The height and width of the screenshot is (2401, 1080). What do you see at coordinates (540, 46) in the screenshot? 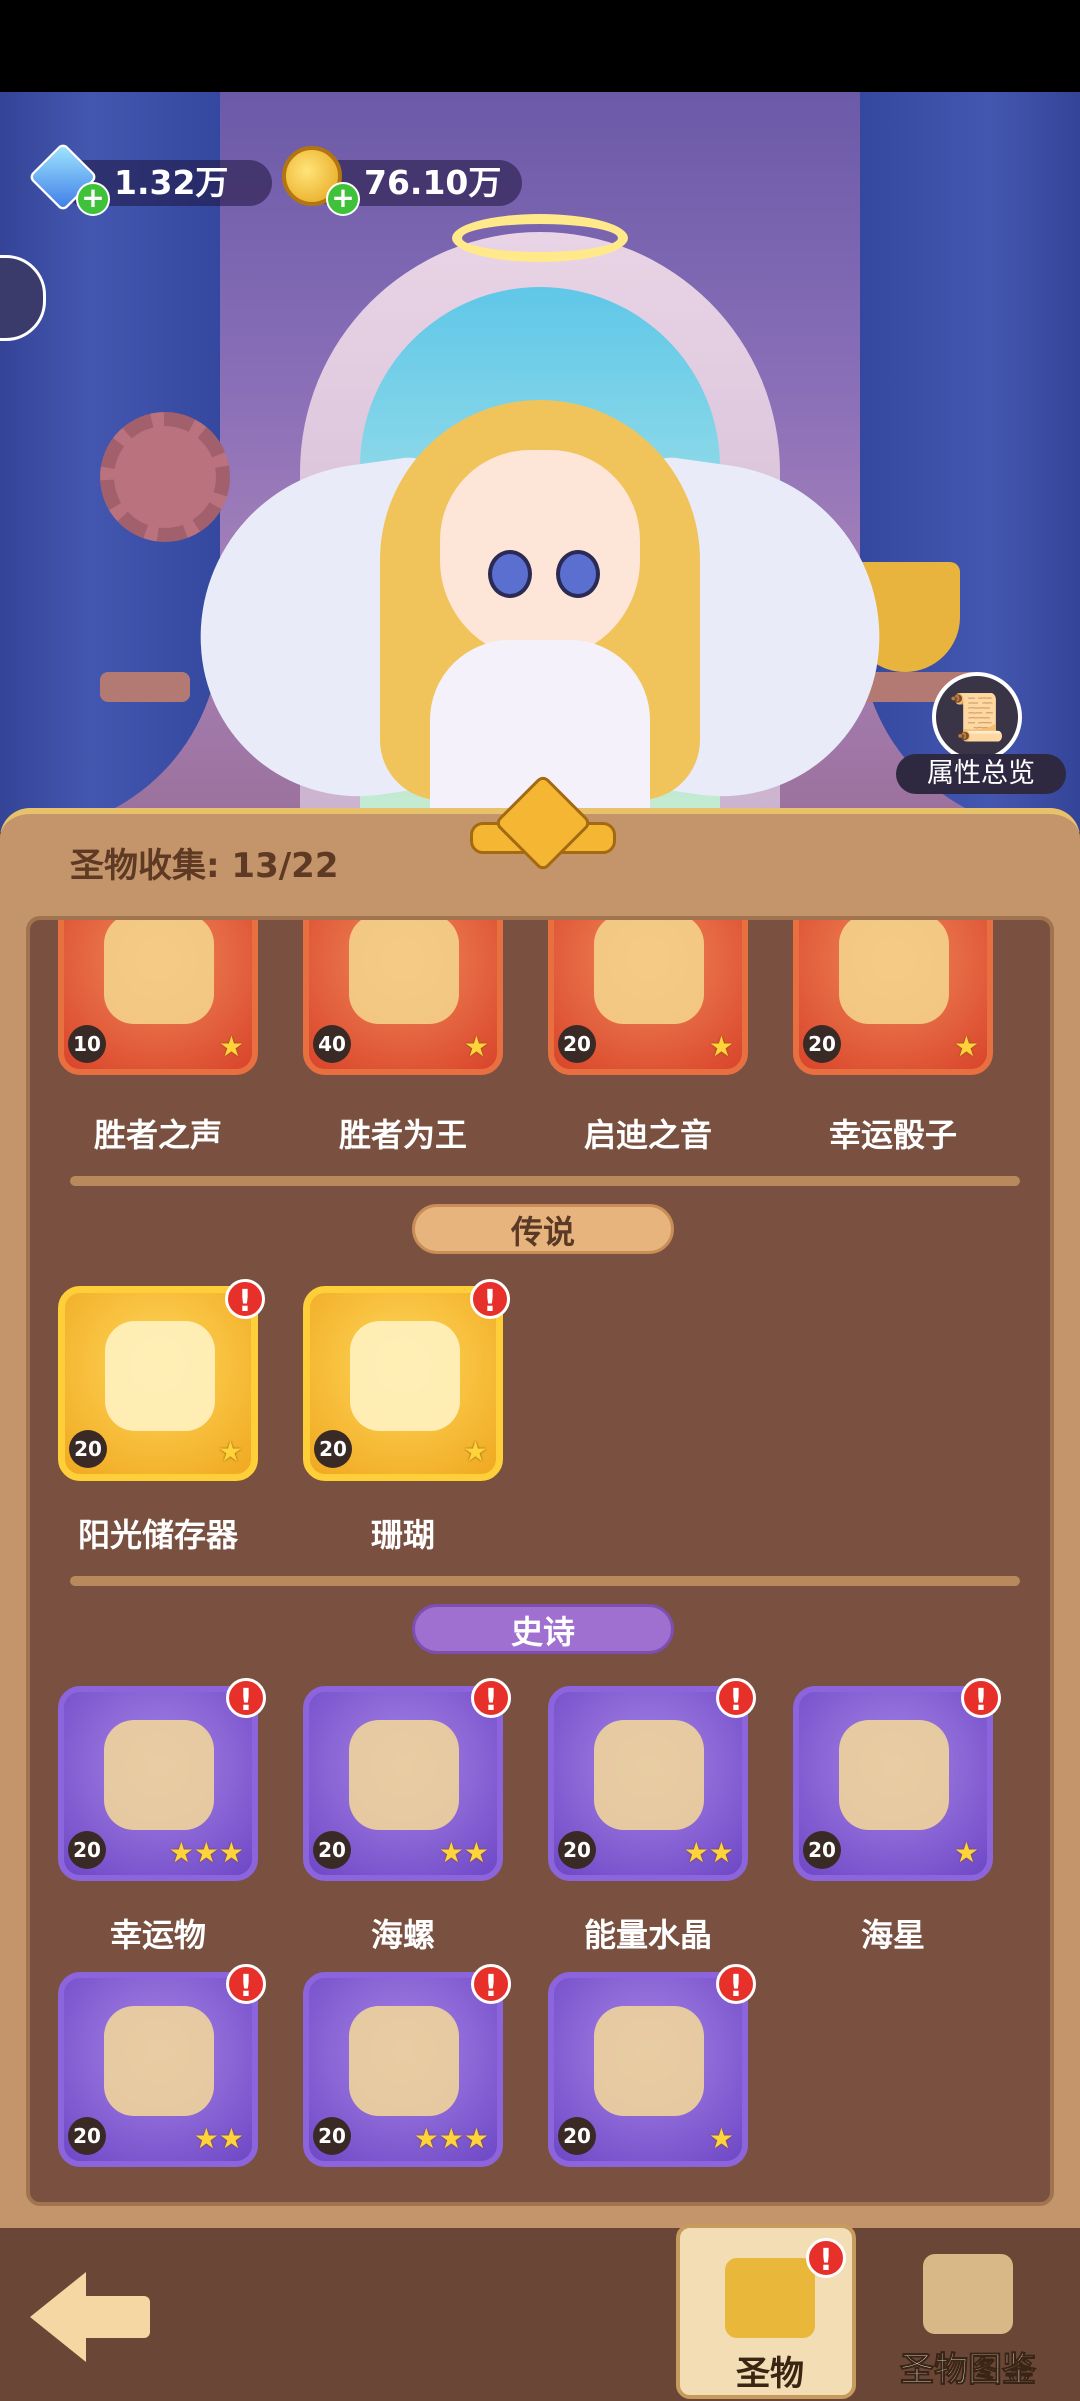
I see `status-bar` at bounding box center [540, 46].